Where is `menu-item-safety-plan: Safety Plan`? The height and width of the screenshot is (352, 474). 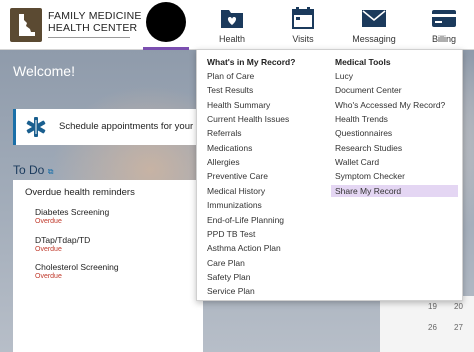
menu-item-safety-plan: Safety Plan is located at coordinates (228, 277).